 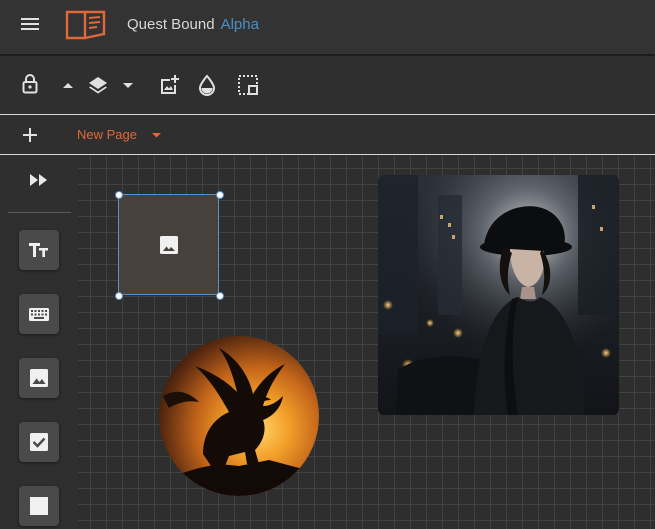 I want to click on sidebar-divider, so click(x=39, y=212).